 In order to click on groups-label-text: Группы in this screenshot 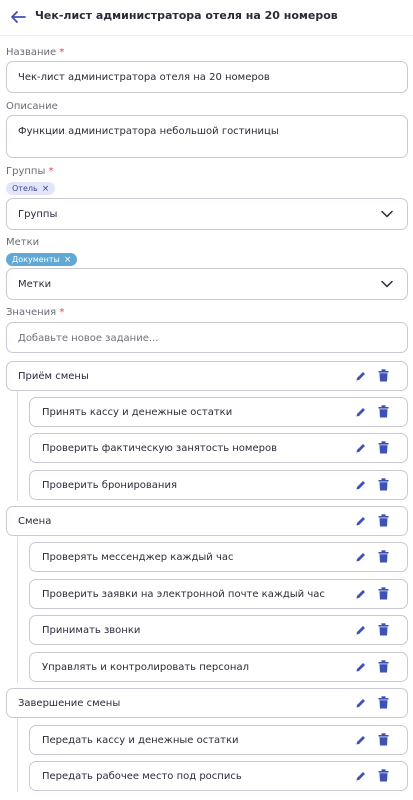, I will do `click(26, 171)`.